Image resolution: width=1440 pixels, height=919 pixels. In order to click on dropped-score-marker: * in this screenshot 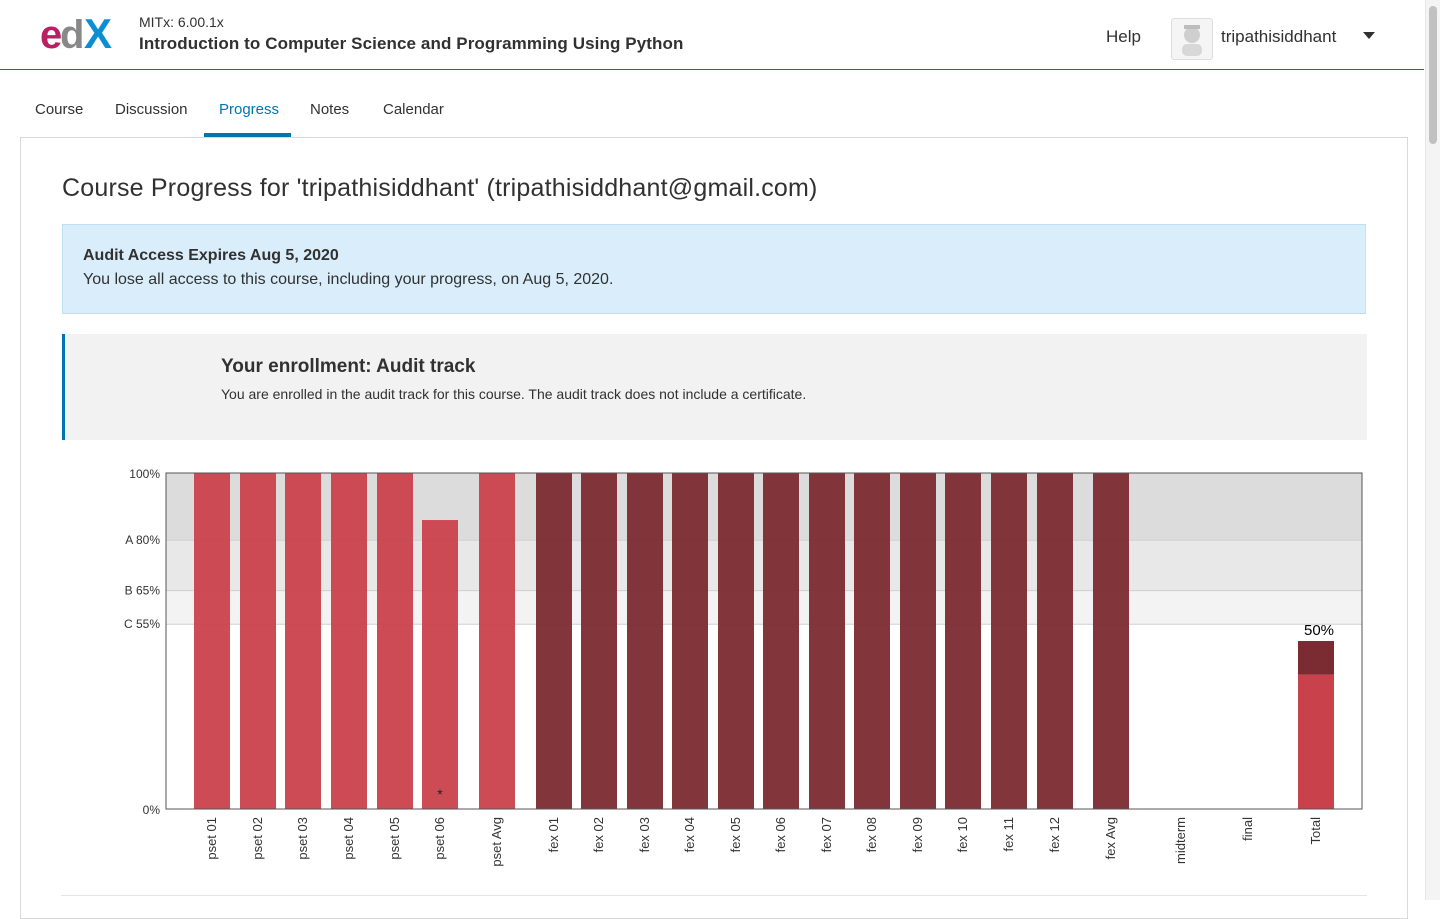, I will do `click(440, 794)`.